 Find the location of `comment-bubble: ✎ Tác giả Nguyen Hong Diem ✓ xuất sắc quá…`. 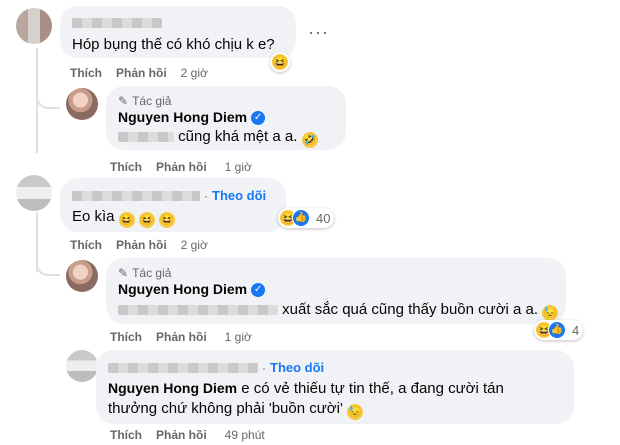

comment-bubble: ✎ Tác giả Nguyen Hong Diem ✓ xuất sắc quá… is located at coordinates (336, 291).